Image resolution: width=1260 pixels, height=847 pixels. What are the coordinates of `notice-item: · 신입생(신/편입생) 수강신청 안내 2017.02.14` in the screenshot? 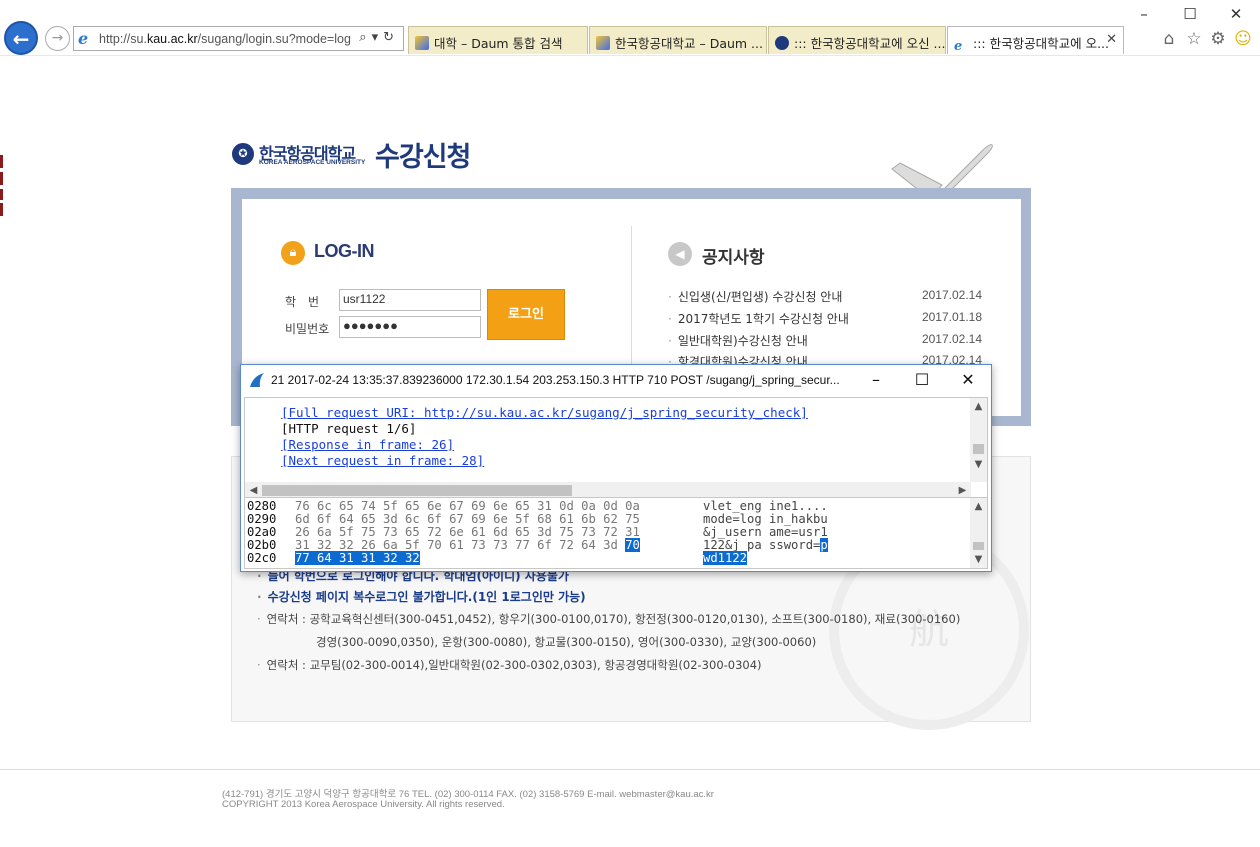 It's located at (825, 296).